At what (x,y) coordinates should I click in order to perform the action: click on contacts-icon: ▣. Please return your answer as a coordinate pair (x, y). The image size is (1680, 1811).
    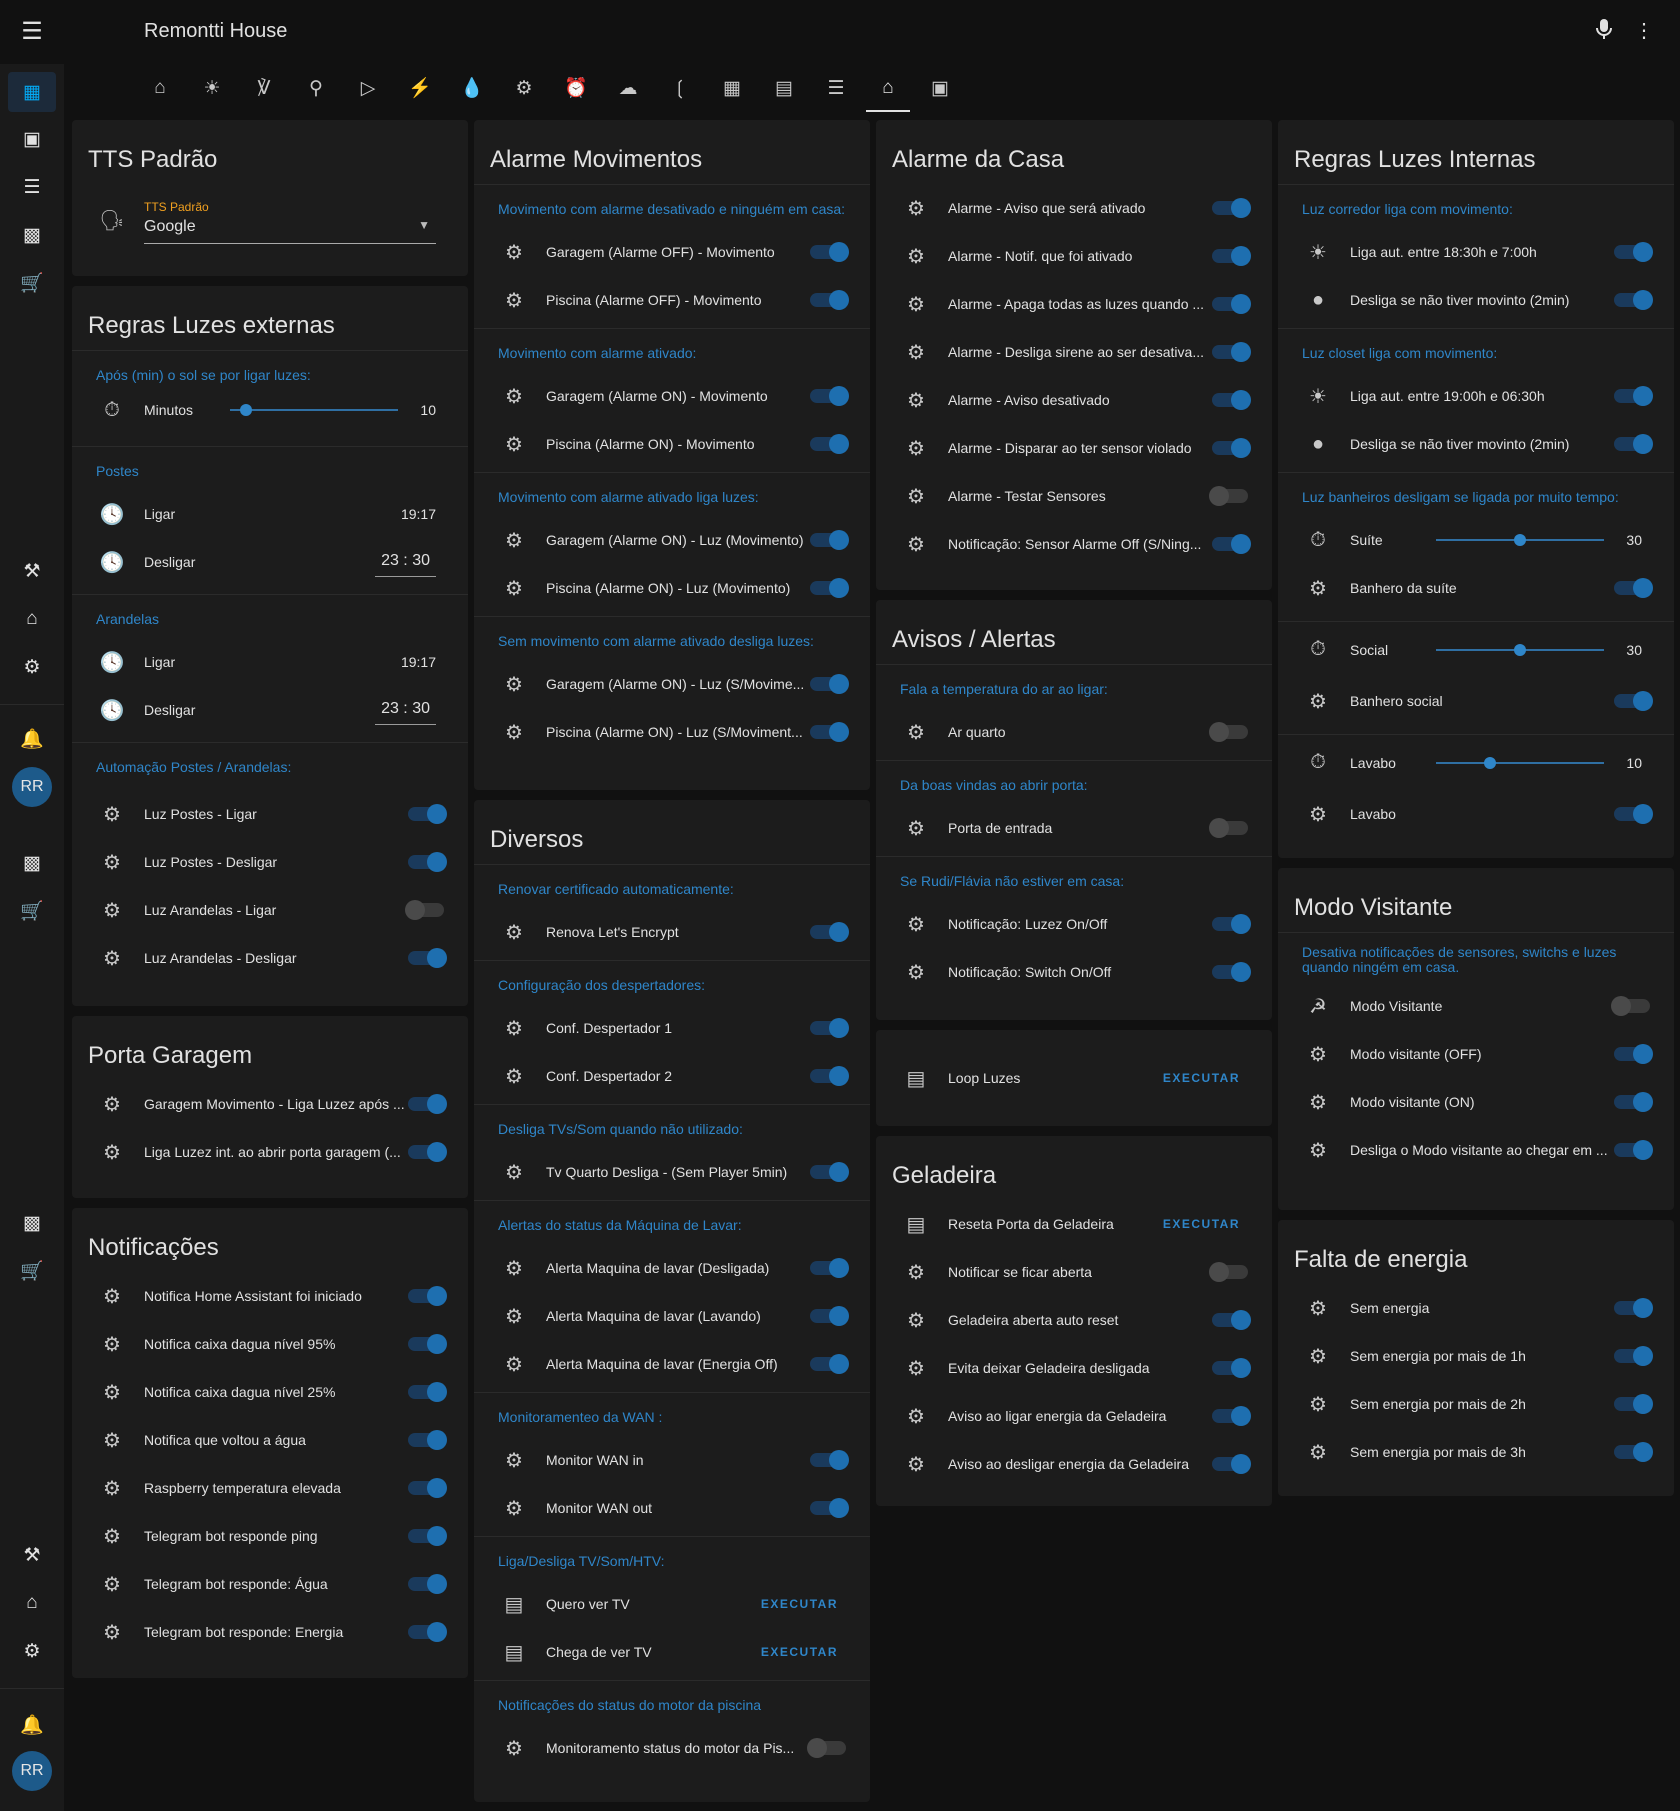
    Looking at the image, I should click on (32, 139).